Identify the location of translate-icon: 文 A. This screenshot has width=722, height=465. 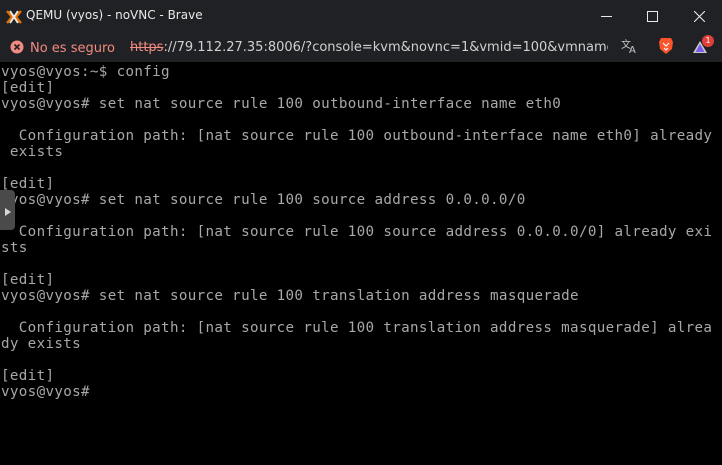
(630, 48).